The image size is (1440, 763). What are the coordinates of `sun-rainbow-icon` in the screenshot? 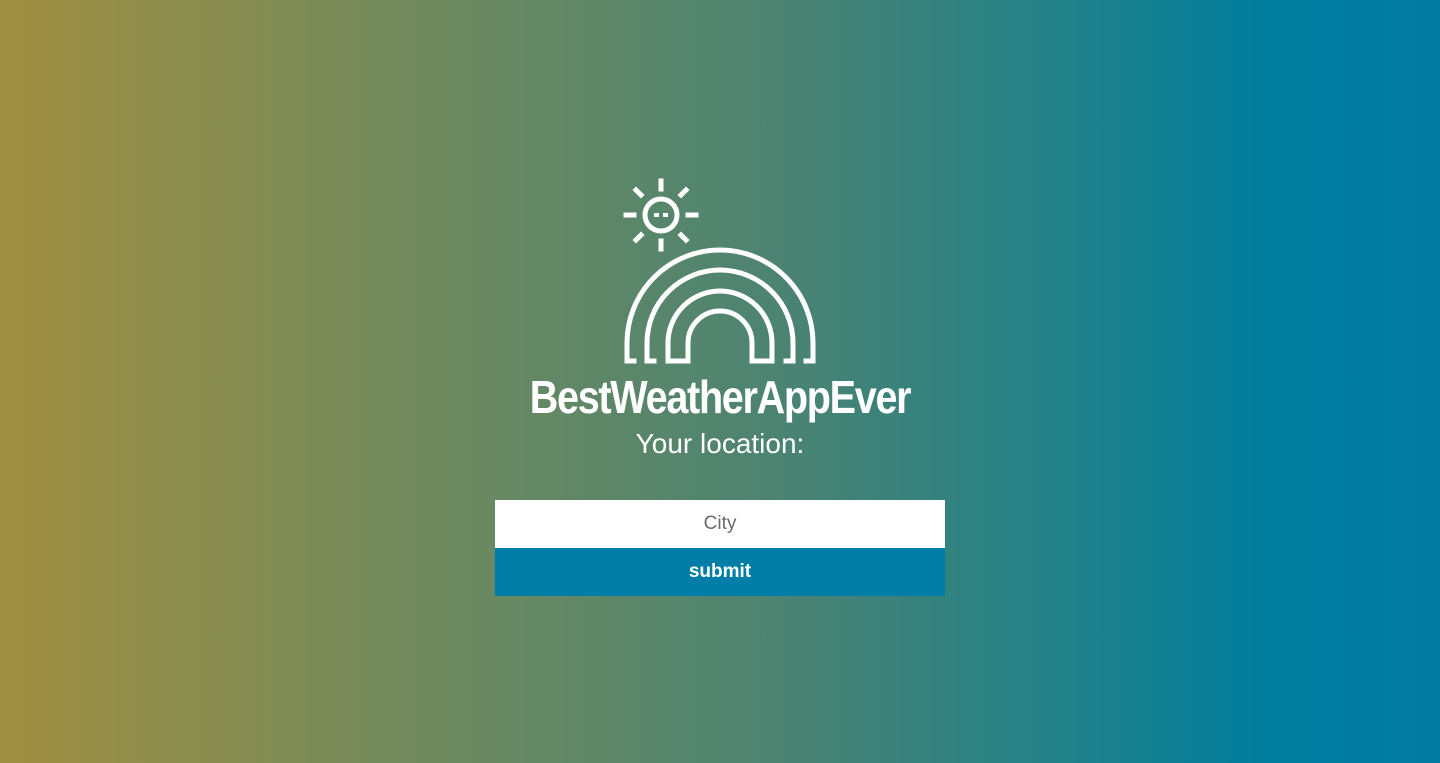 It's located at (721, 271).